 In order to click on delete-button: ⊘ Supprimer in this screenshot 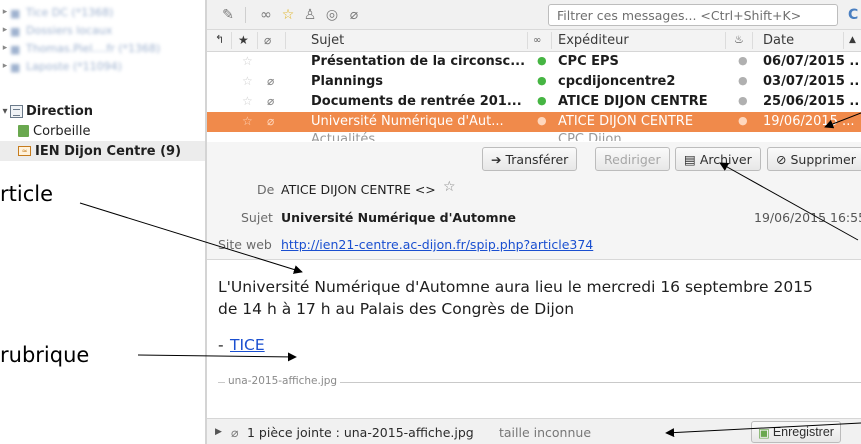, I will do `click(814, 159)`.